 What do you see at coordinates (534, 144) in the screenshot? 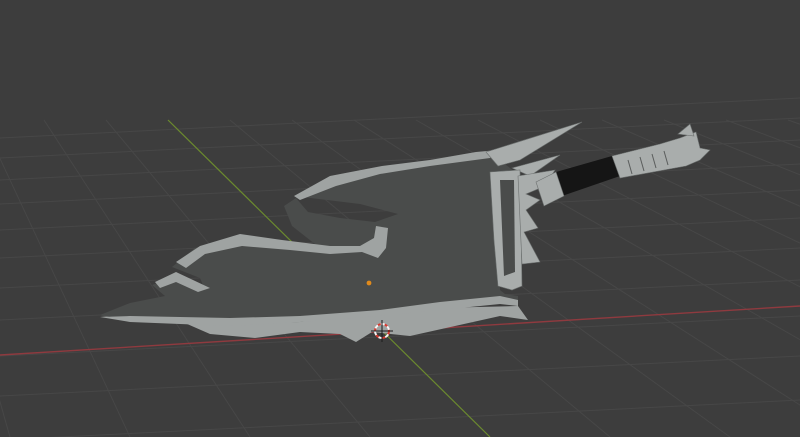
I see `axe-top-spike` at bounding box center [534, 144].